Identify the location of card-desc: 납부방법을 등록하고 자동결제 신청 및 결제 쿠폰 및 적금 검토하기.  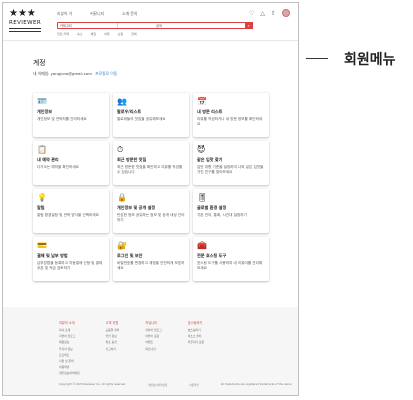
(70, 265).